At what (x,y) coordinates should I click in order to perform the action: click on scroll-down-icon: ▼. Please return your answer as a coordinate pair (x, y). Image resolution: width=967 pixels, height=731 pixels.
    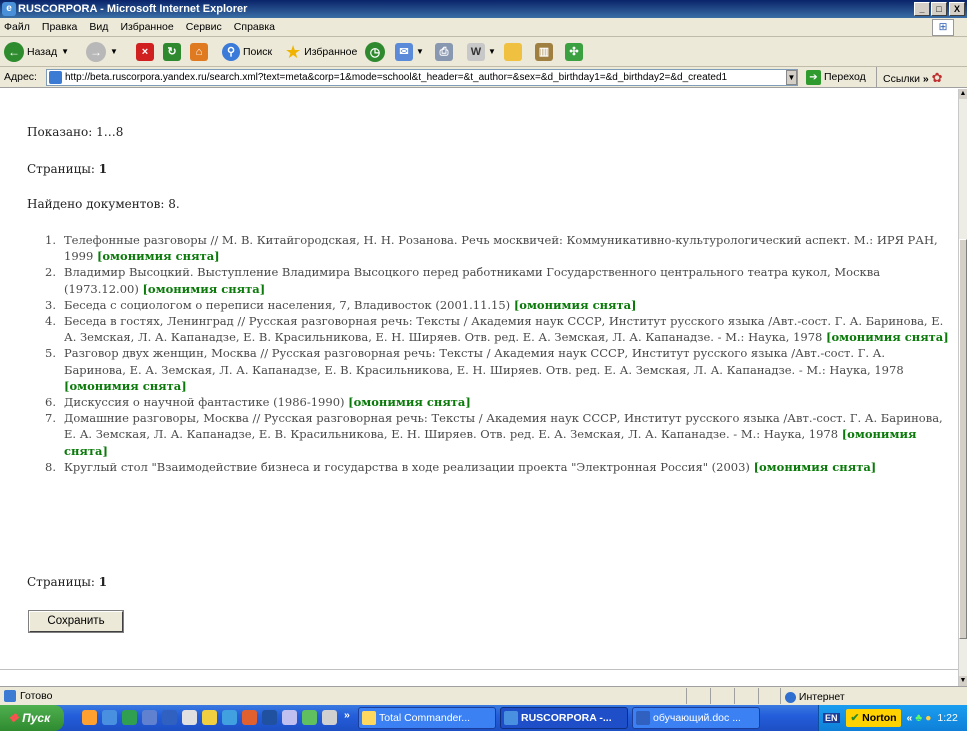
    Looking at the image, I should click on (963, 681).